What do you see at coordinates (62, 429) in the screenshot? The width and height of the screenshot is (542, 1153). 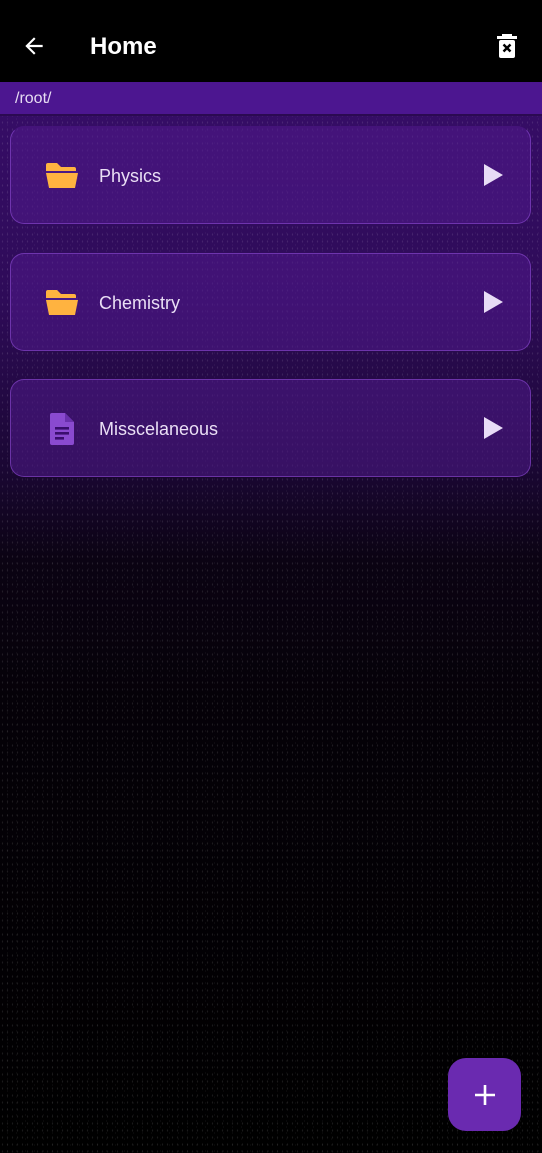 I see `document-icon` at bounding box center [62, 429].